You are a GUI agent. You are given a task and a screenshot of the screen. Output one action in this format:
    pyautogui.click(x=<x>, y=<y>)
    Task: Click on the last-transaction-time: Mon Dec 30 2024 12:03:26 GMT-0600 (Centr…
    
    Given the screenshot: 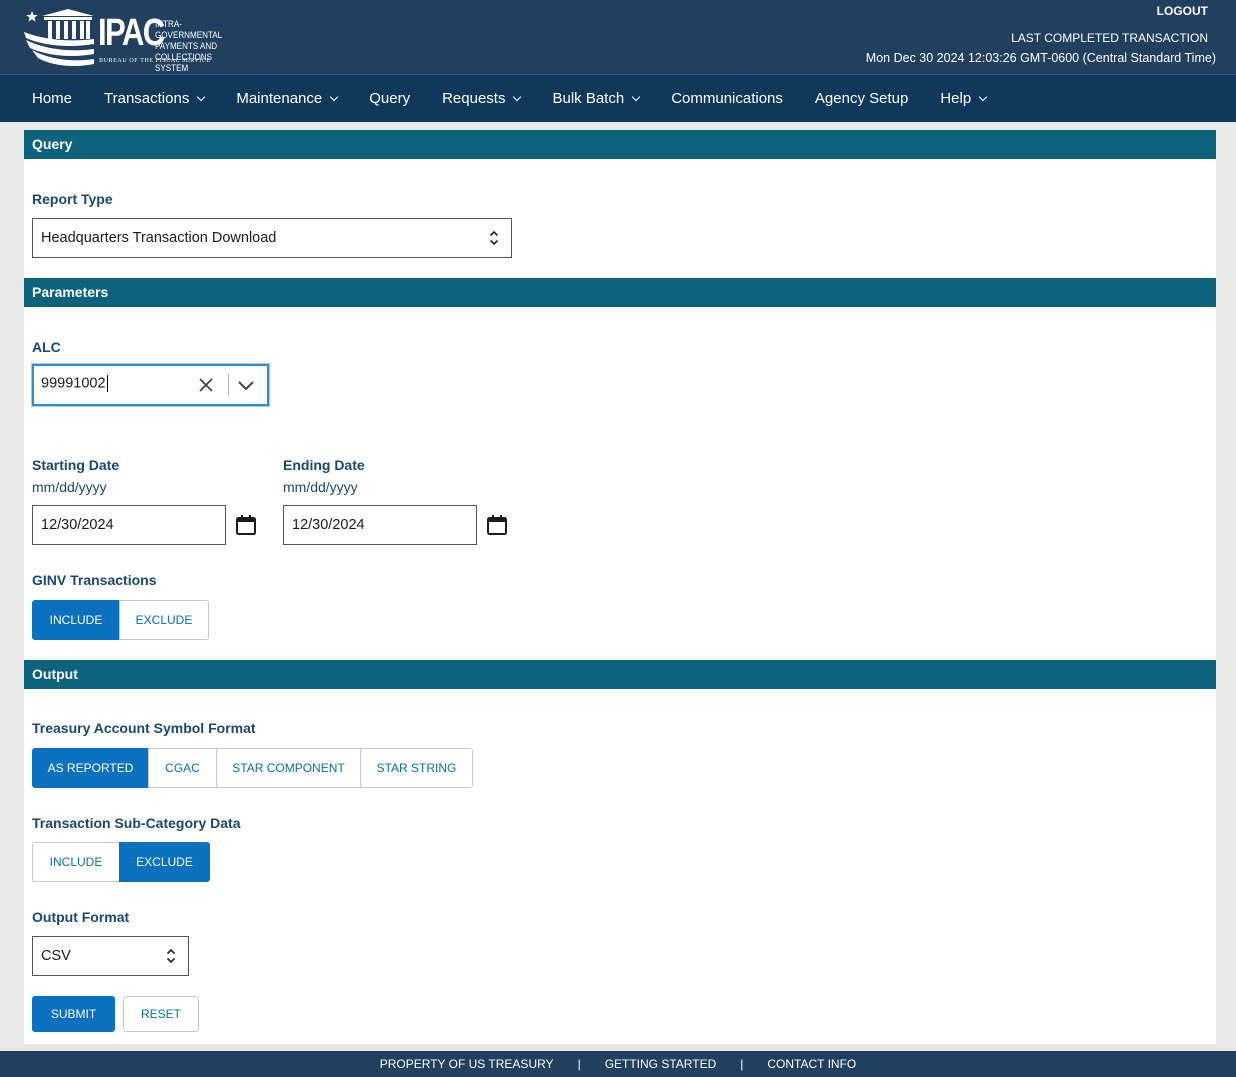 What is the action you would take?
    pyautogui.click(x=1040, y=58)
    